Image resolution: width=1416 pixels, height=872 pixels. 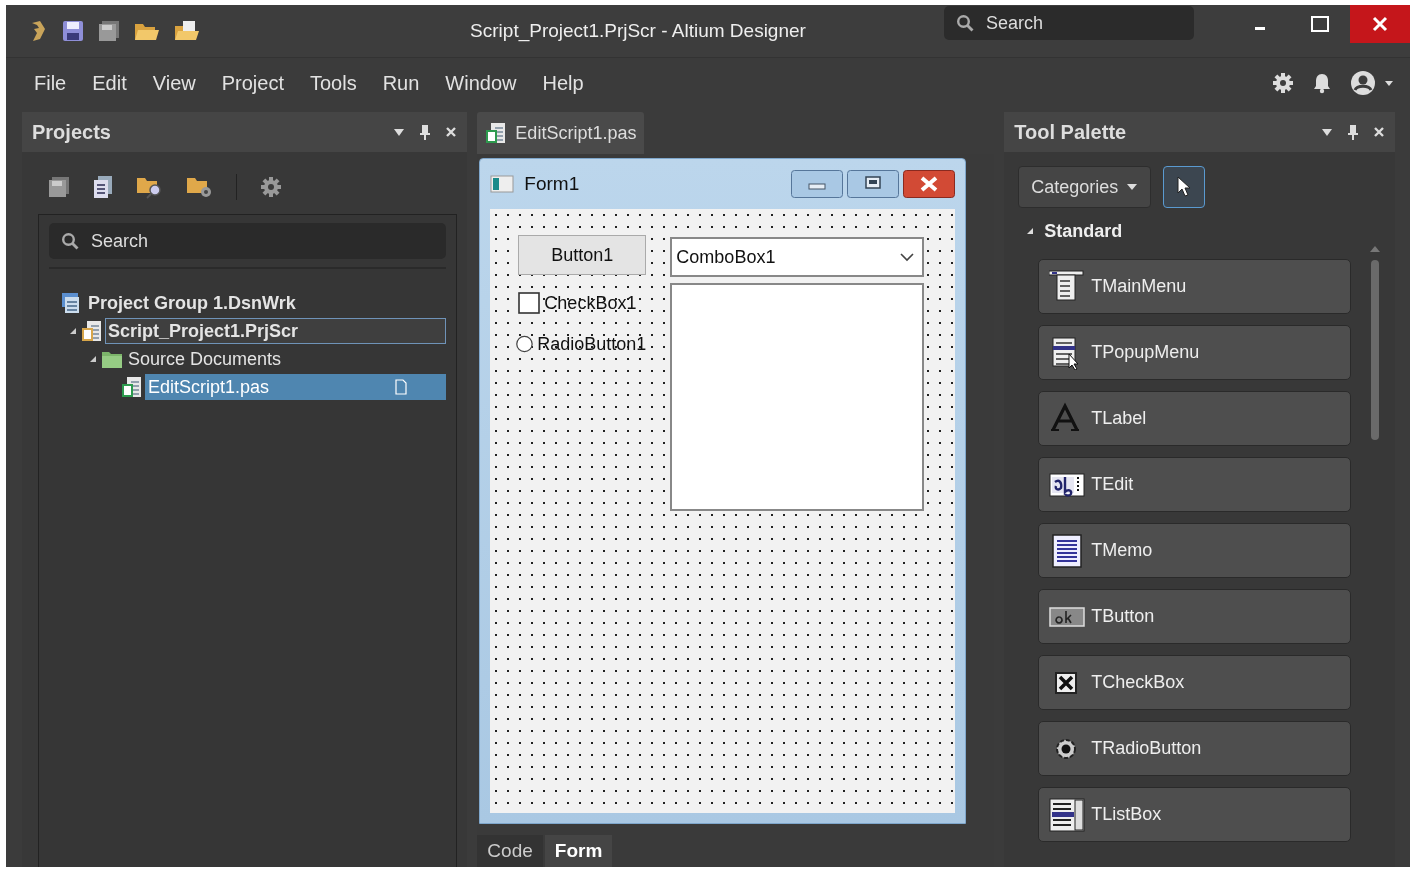 I want to click on script-file-icon, so click(x=496, y=133).